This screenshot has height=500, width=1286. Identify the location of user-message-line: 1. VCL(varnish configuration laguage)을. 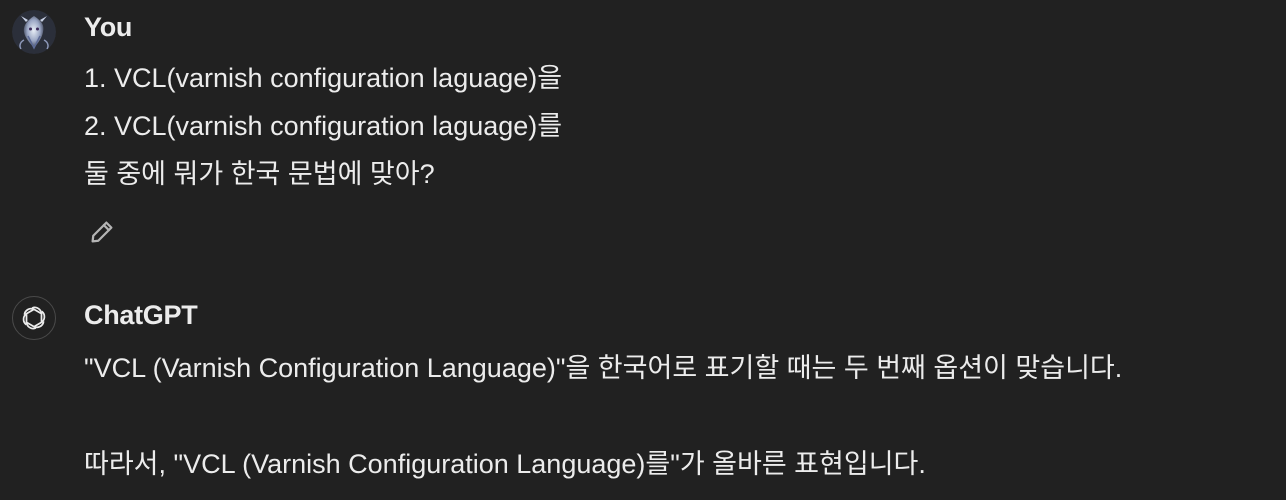
(323, 78).